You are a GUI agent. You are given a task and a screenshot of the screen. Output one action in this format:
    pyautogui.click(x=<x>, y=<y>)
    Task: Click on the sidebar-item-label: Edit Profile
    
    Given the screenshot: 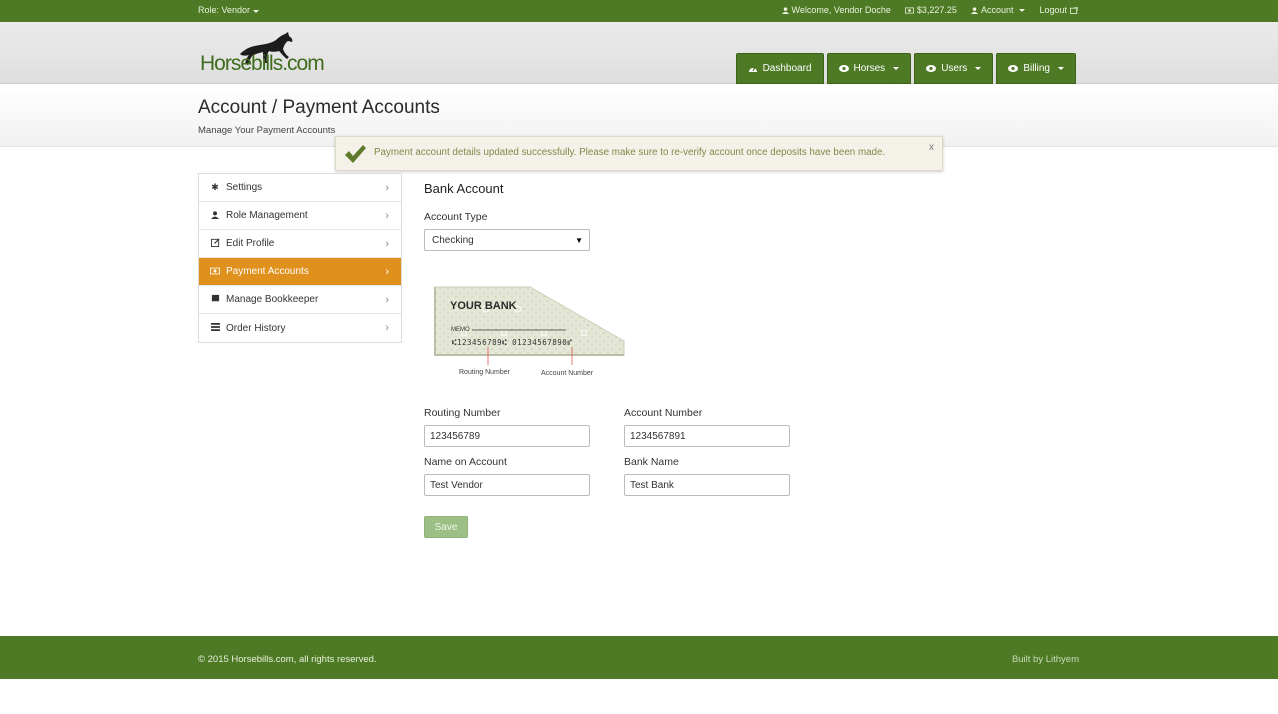 What is the action you would take?
    pyautogui.click(x=250, y=243)
    